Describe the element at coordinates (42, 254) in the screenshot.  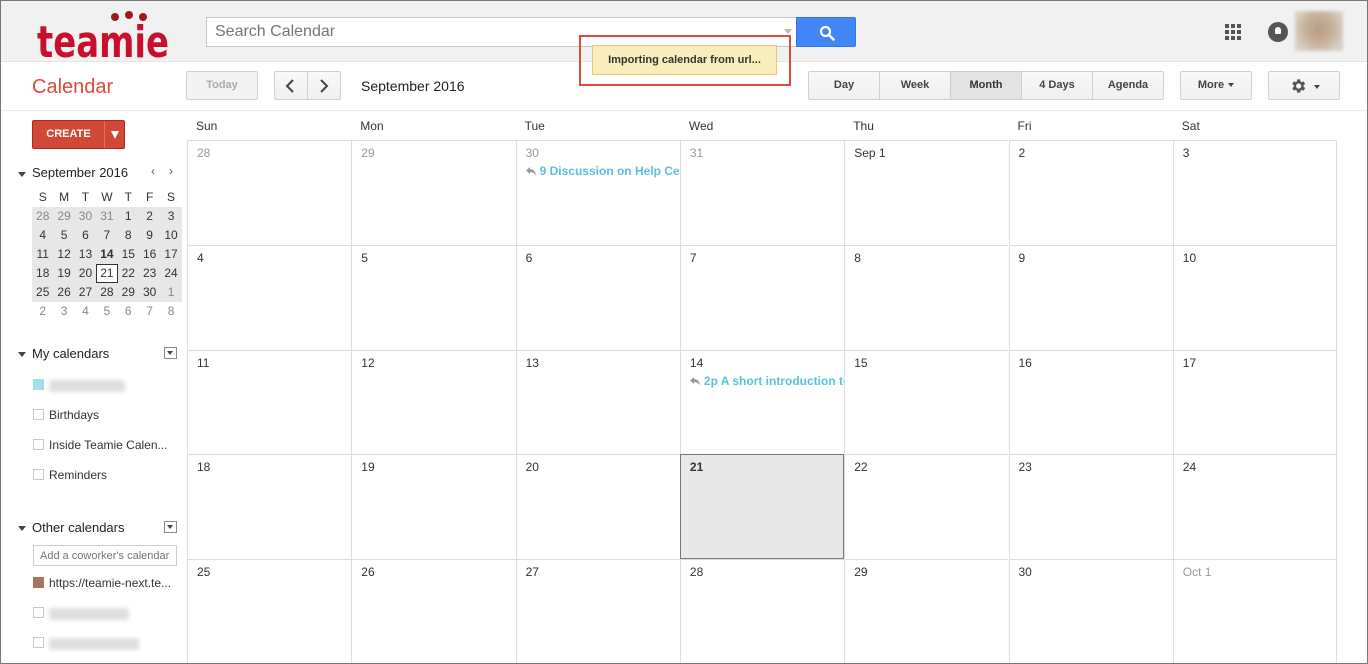
I see `mini-calendar-day: 11` at that location.